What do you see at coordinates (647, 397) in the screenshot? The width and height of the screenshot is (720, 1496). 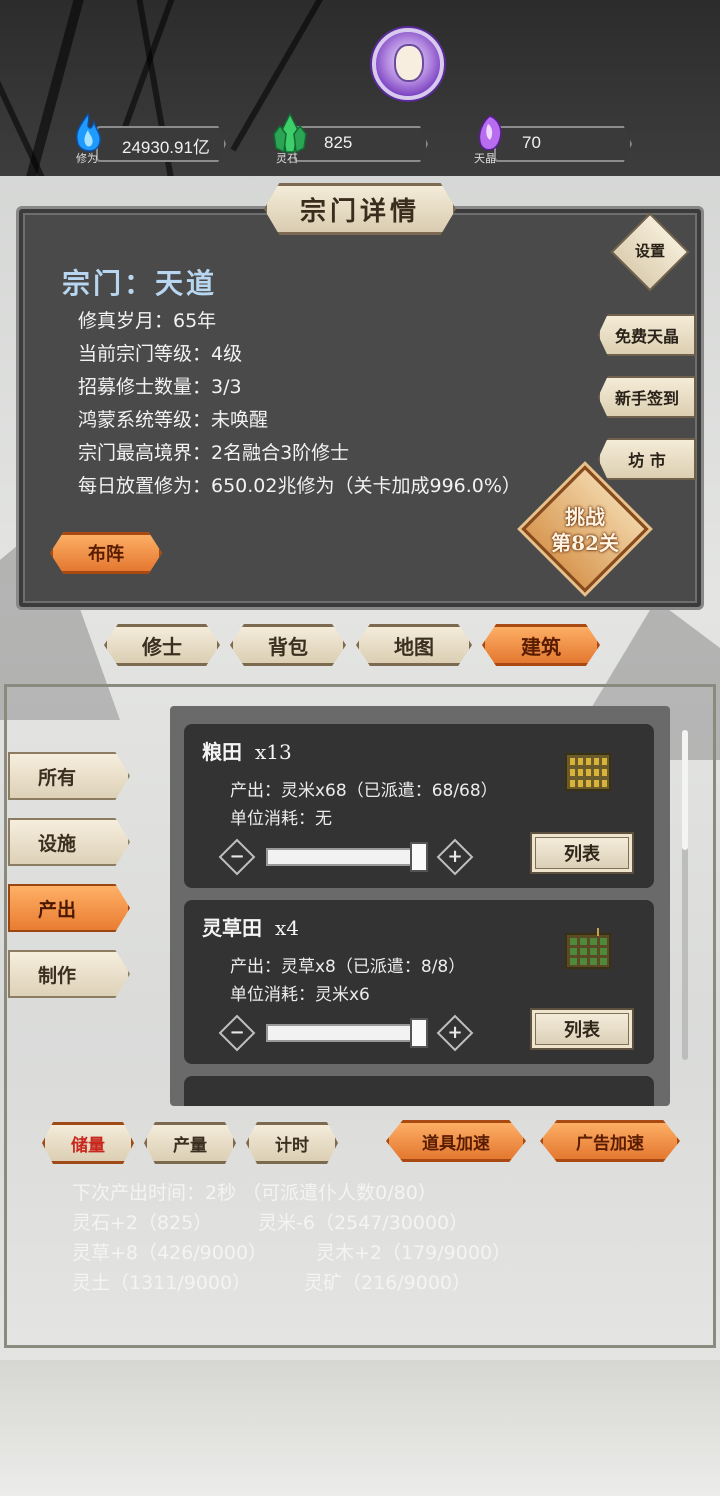 I see `newbie-checkin-button: 新手签到` at bounding box center [647, 397].